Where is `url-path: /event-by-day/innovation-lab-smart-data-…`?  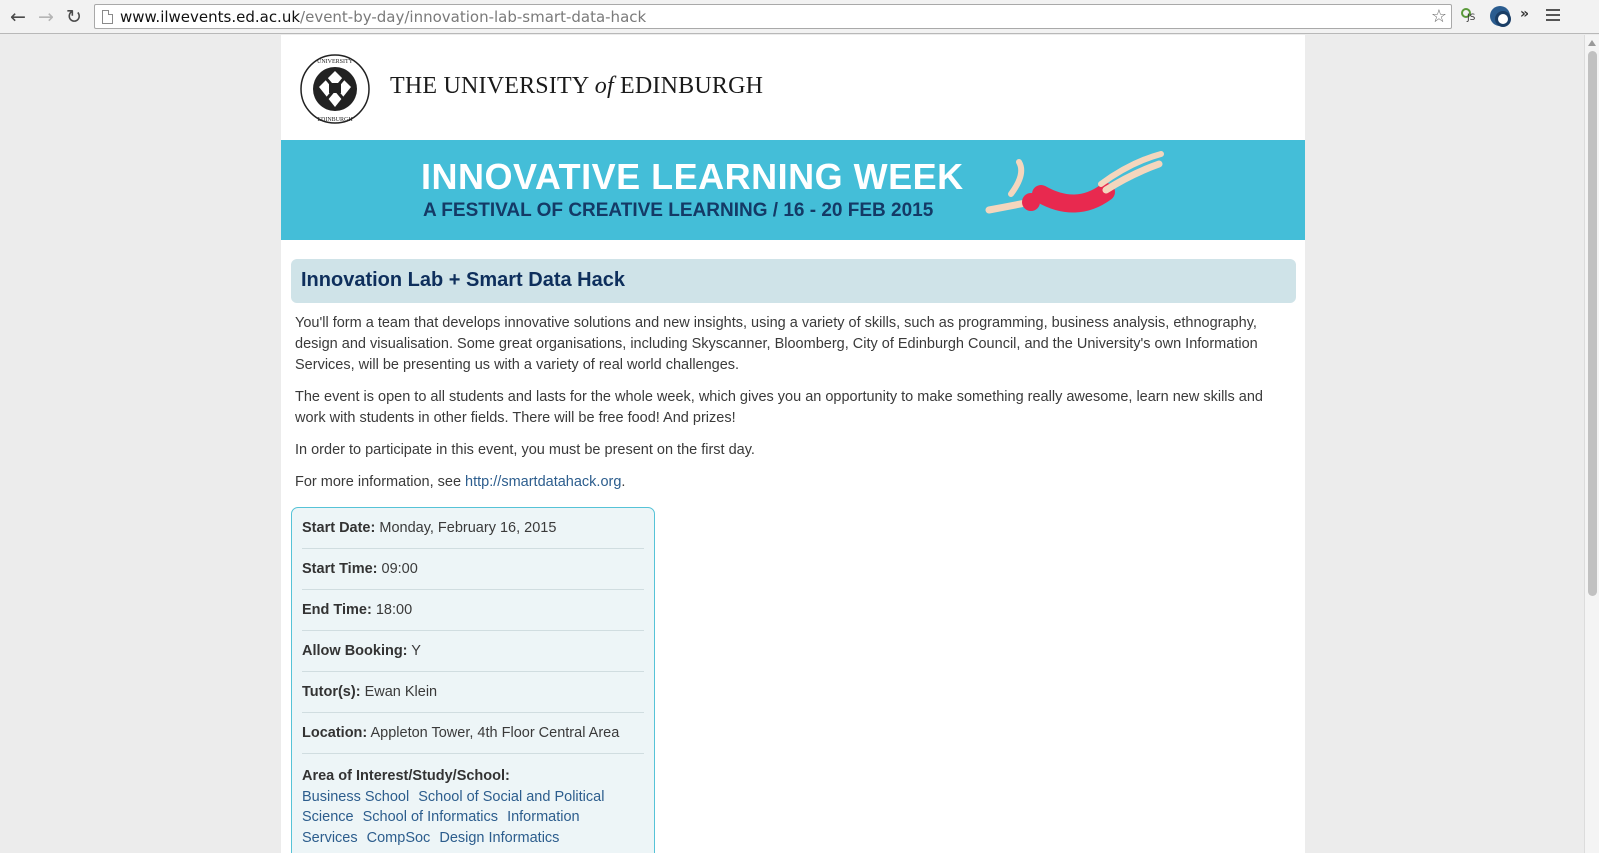 url-path: /event-by-day/innovation-lab-smart-data-… is located at coordinates (473, 17).